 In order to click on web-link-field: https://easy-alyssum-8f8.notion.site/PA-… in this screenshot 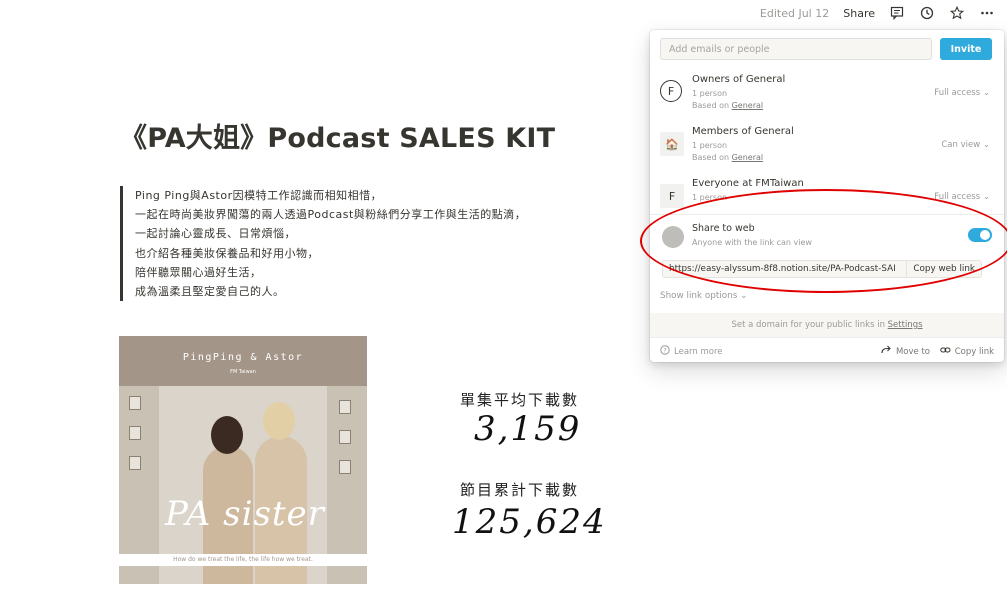, I will do `click(822, 269)`.